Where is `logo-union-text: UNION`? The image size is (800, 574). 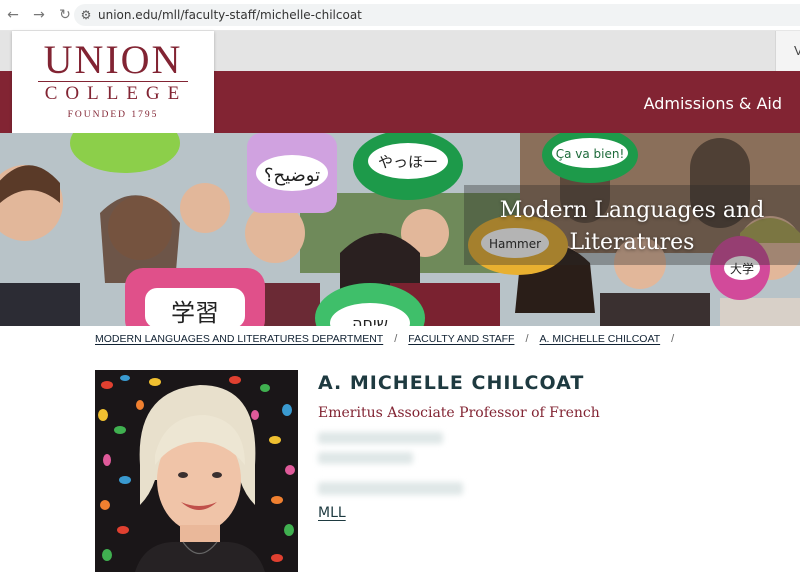 logo-union-text: UNION is located at coordinates (113, 59).